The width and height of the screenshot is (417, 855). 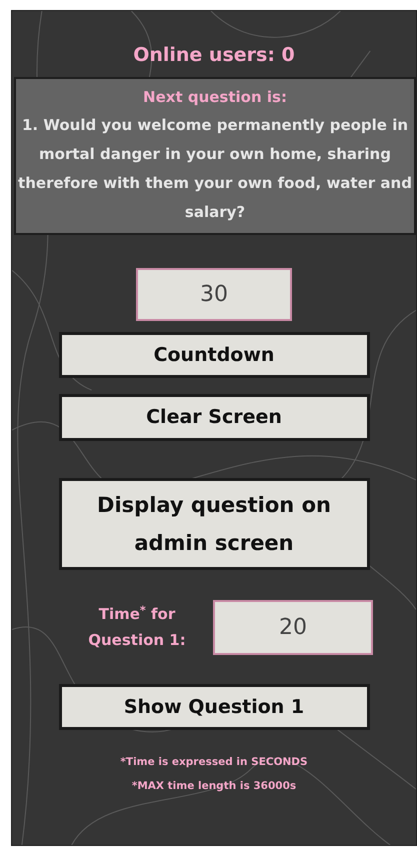 I want to click on action-button: Display question on admin screen, so click(x=214, y=524).